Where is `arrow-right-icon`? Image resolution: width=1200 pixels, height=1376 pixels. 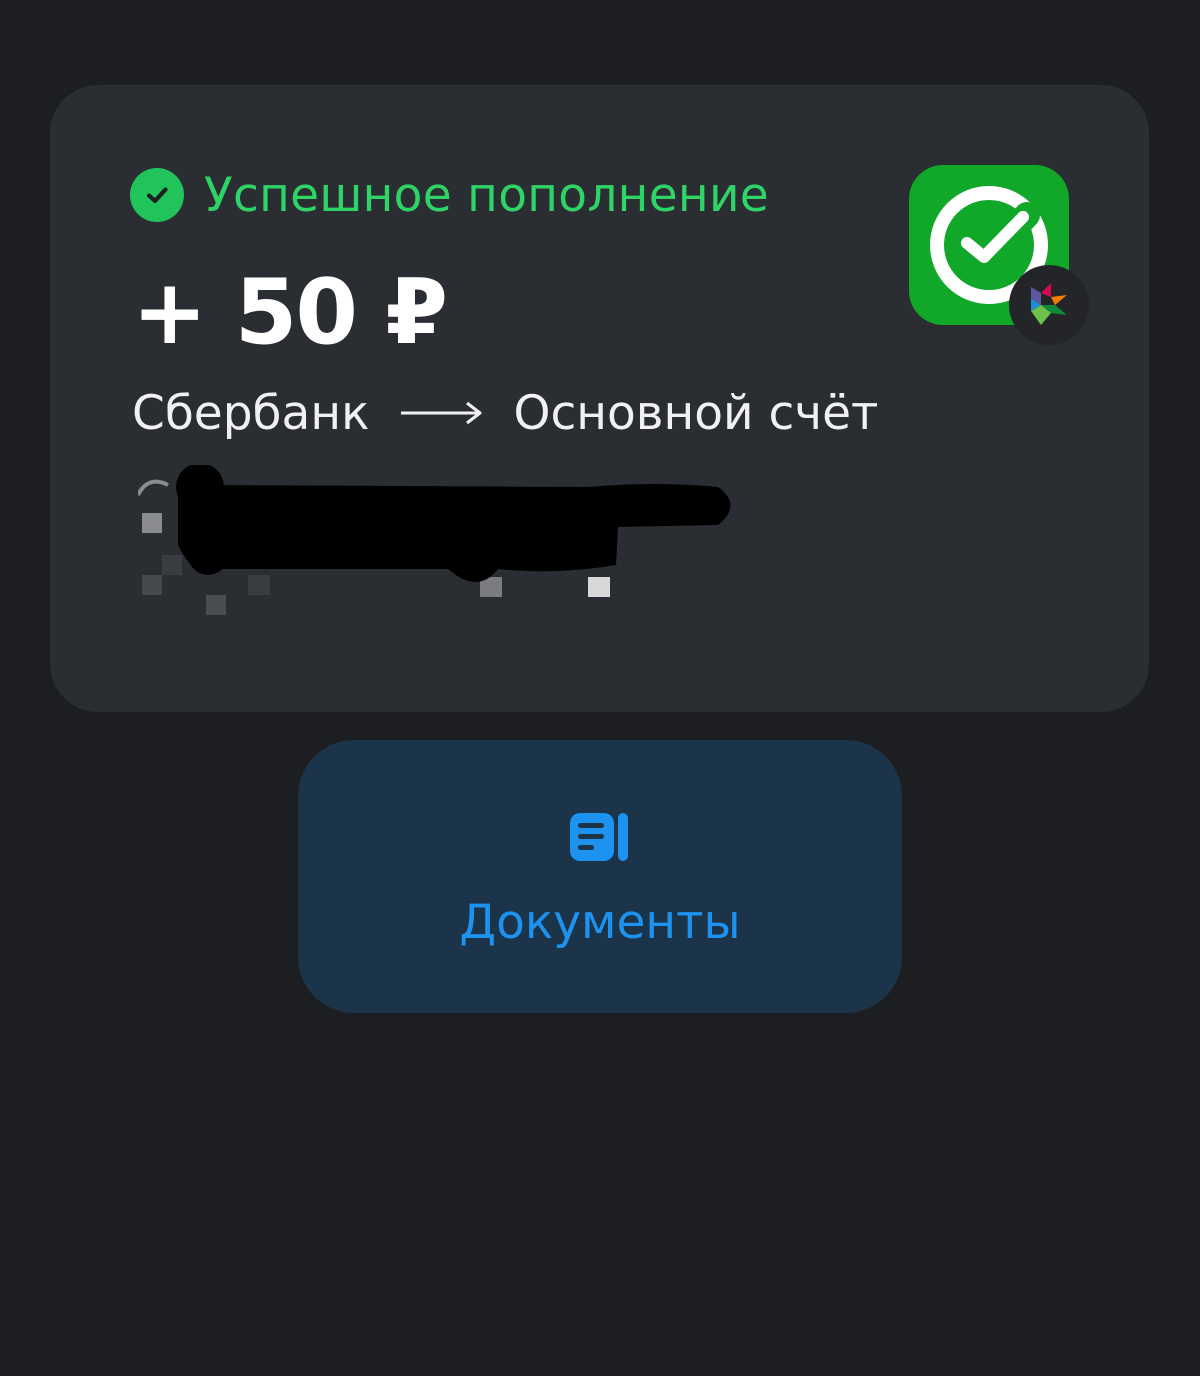
arrow-right-icon is located at coordinates (441, 413).